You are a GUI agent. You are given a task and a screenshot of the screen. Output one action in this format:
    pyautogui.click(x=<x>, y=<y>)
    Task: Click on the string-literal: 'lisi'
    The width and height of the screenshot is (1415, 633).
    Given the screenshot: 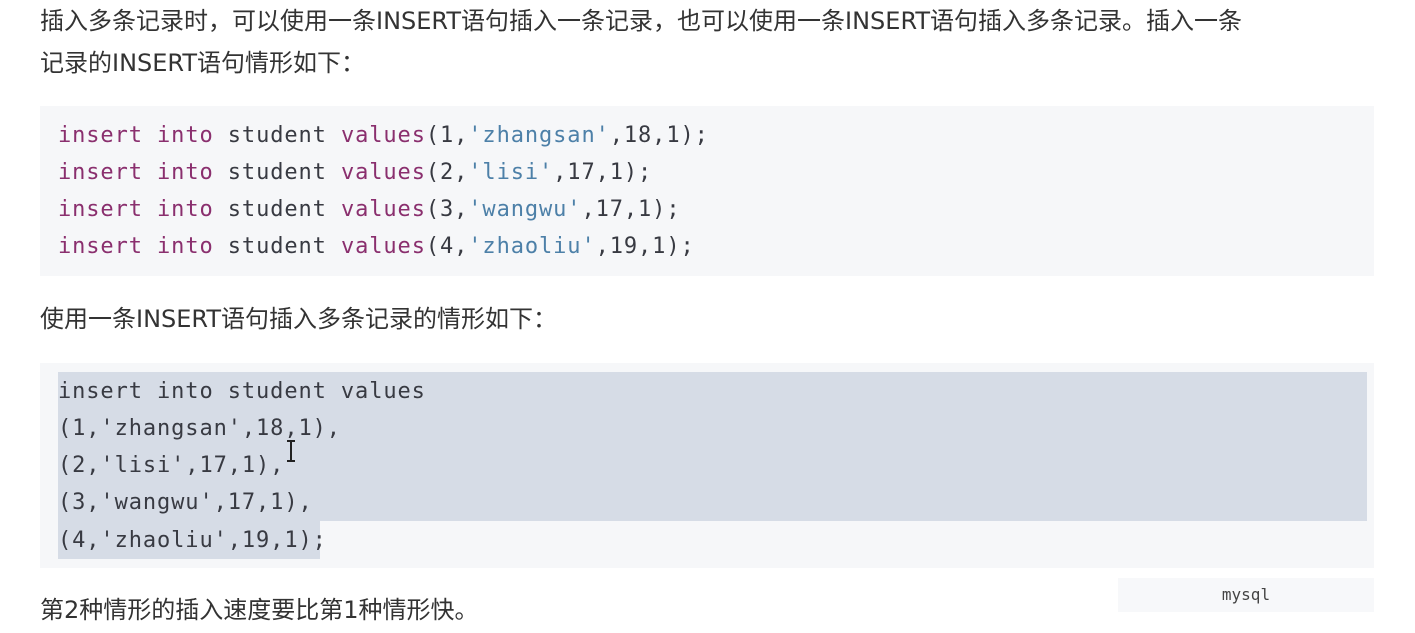 What is the action you would take?
    pyautogui.click(x=511, y=172)
    